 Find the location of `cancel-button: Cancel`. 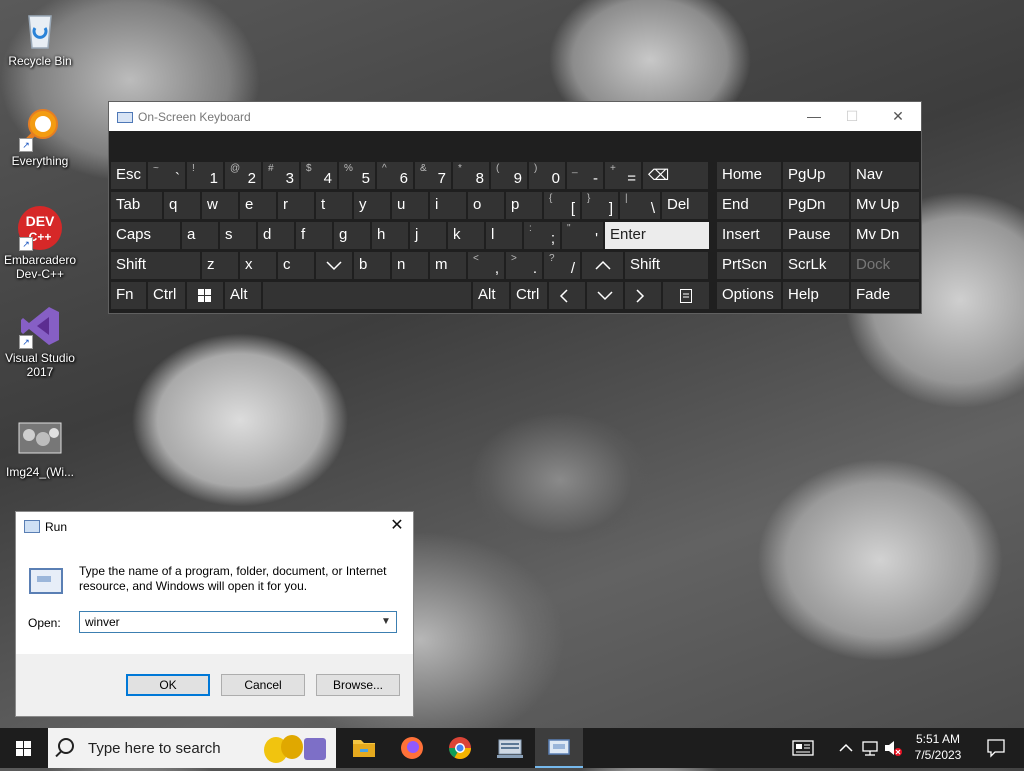

cancel-button: Cancel is located at coordinates (263, 685).